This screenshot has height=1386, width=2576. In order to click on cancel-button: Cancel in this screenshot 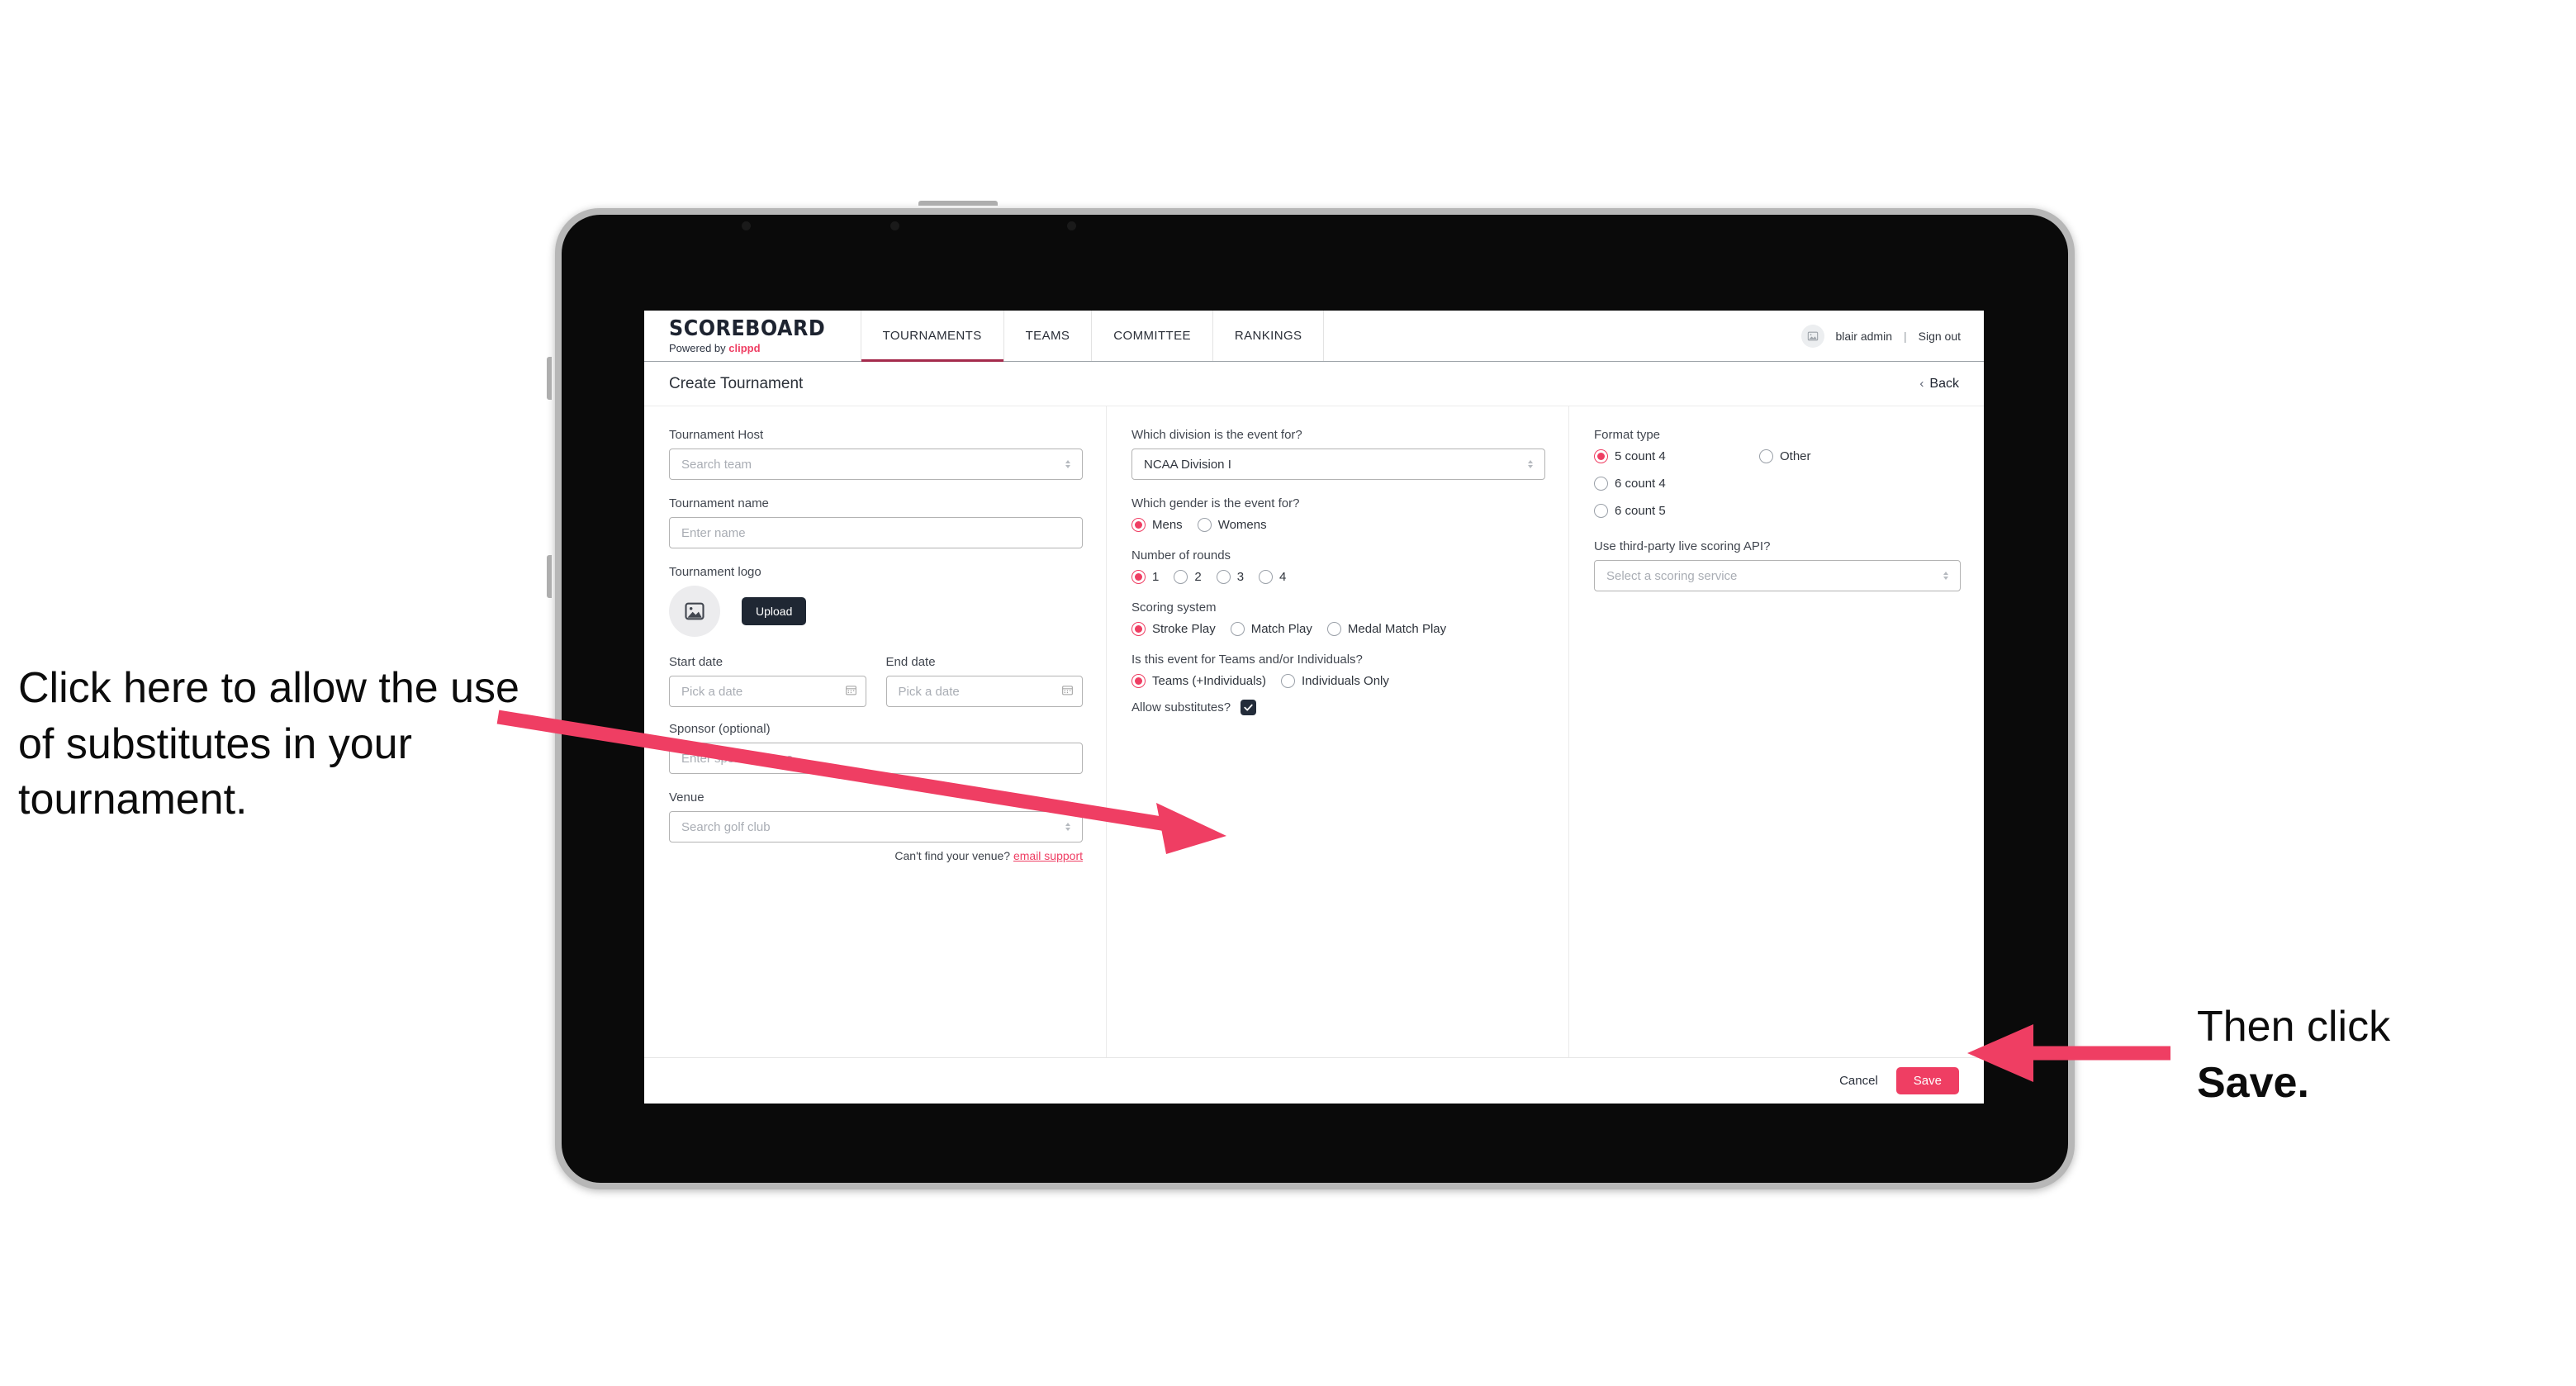, I will do `click(1858, 1081)`.